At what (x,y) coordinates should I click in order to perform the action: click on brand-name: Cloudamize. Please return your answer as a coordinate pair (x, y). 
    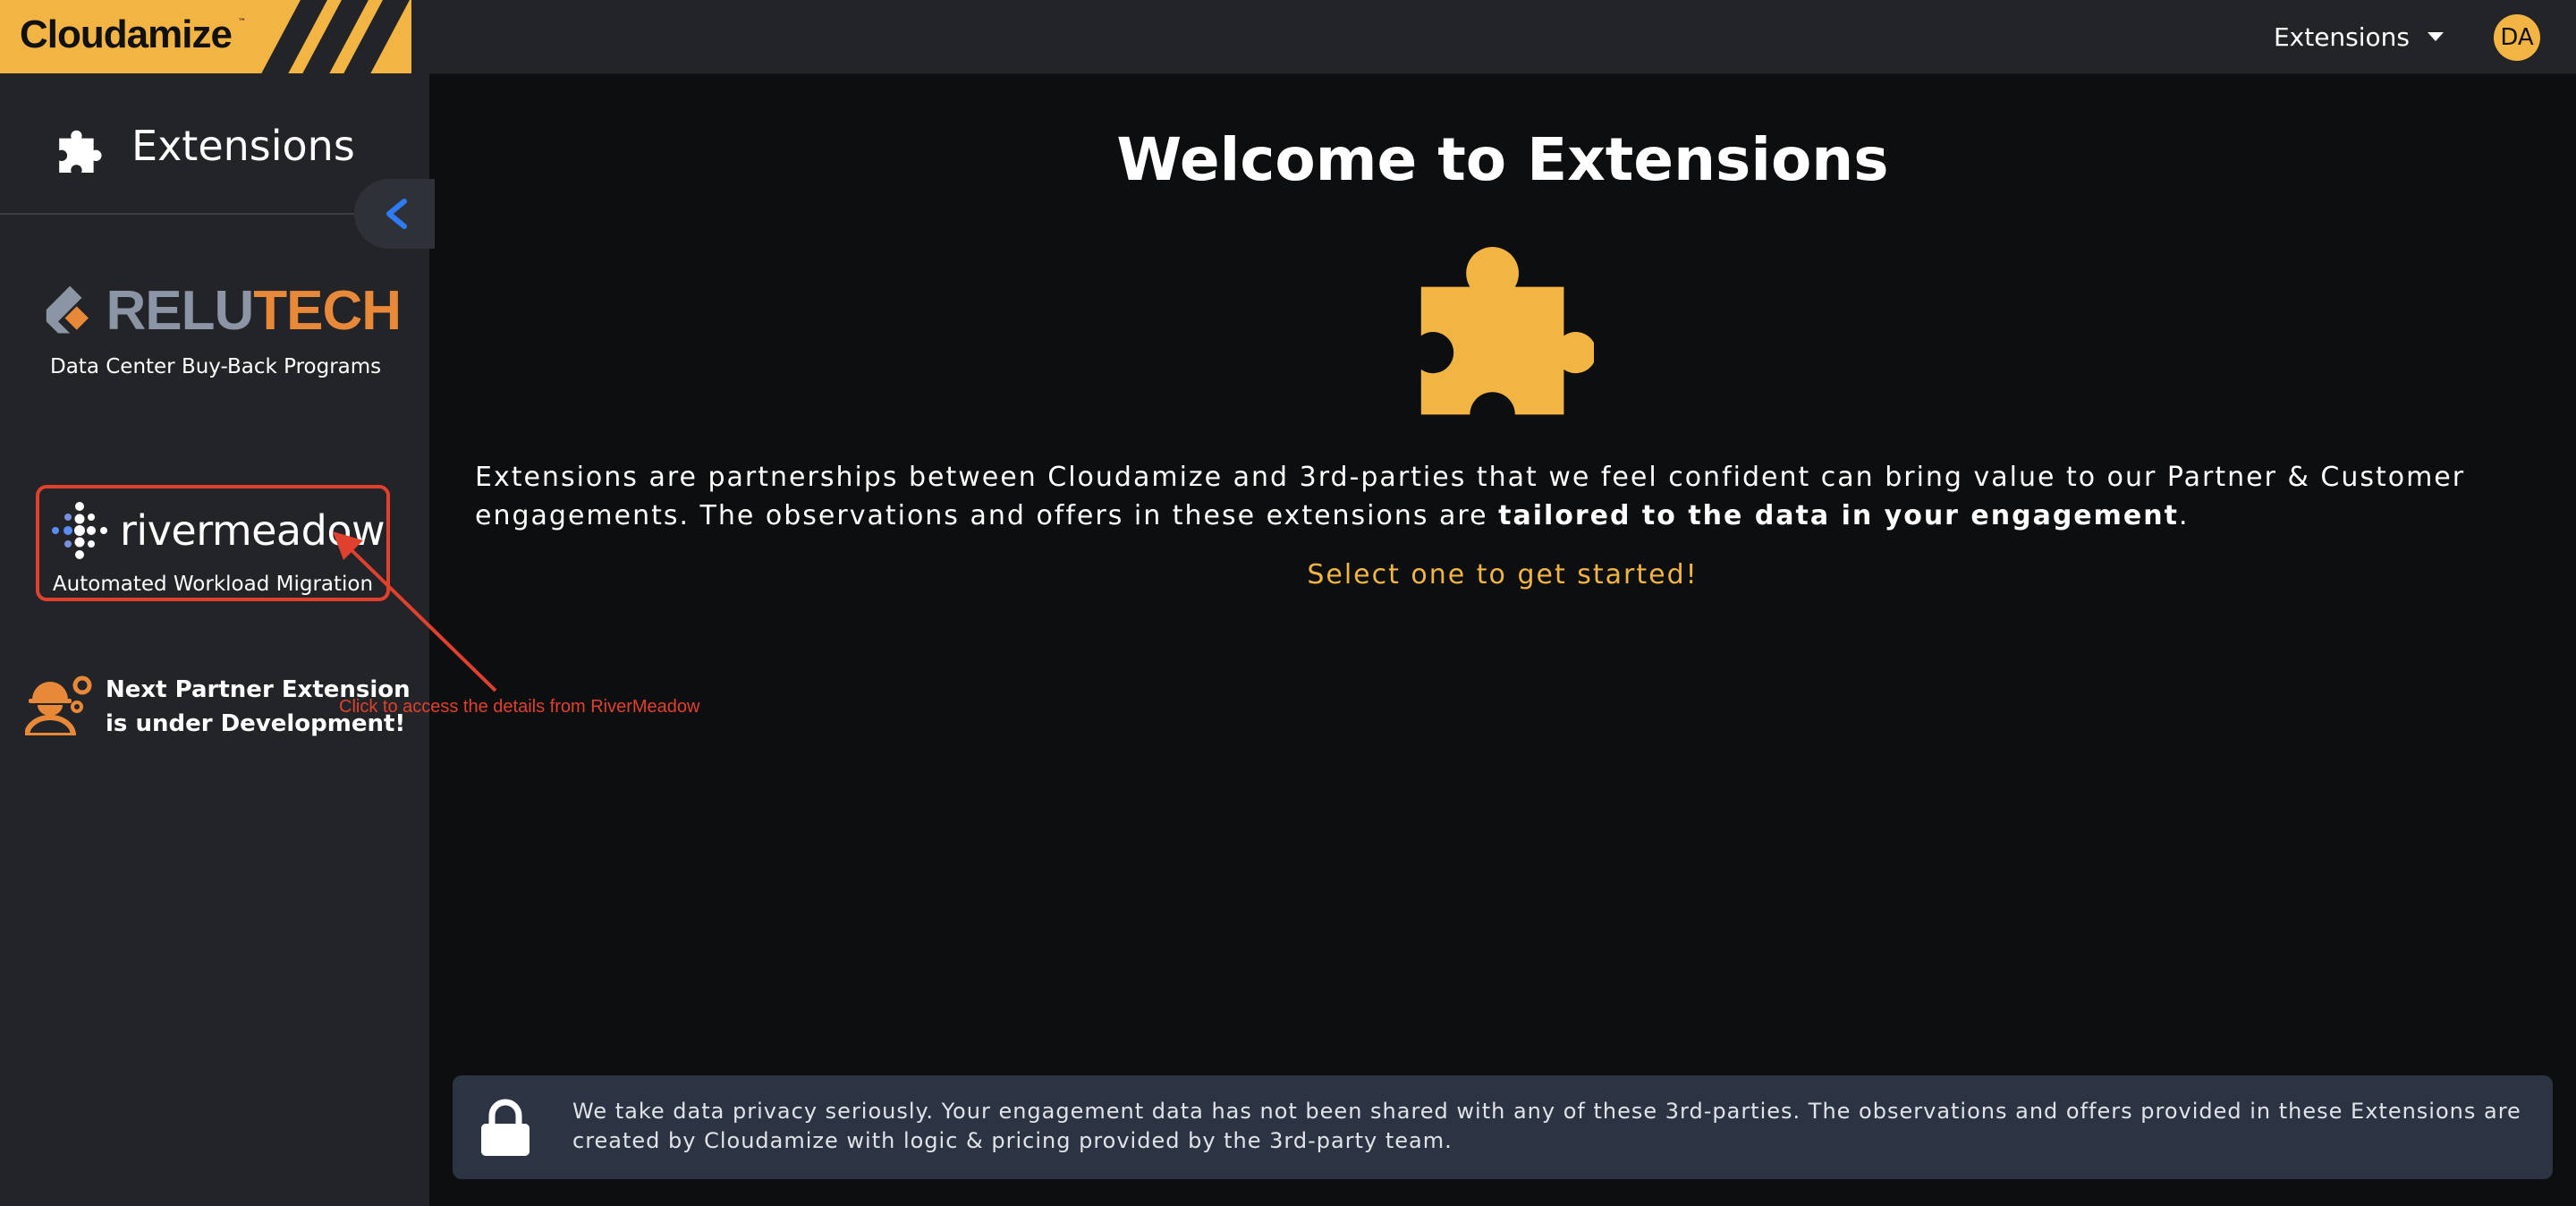
    Looking at the image, I should click on (126, 34).